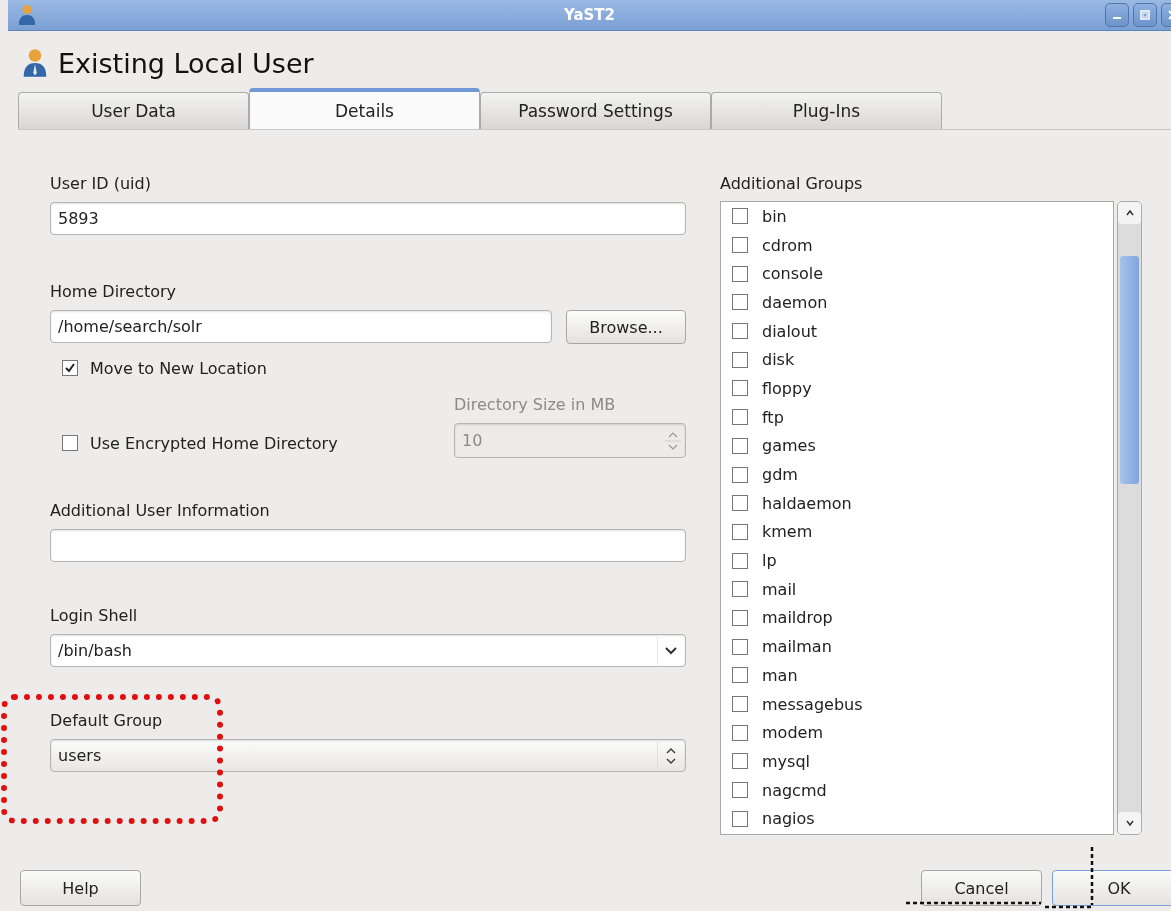  Describe the element at coordinates (917, 819) in the screenshot. I see `group-item: nagios` at that location.